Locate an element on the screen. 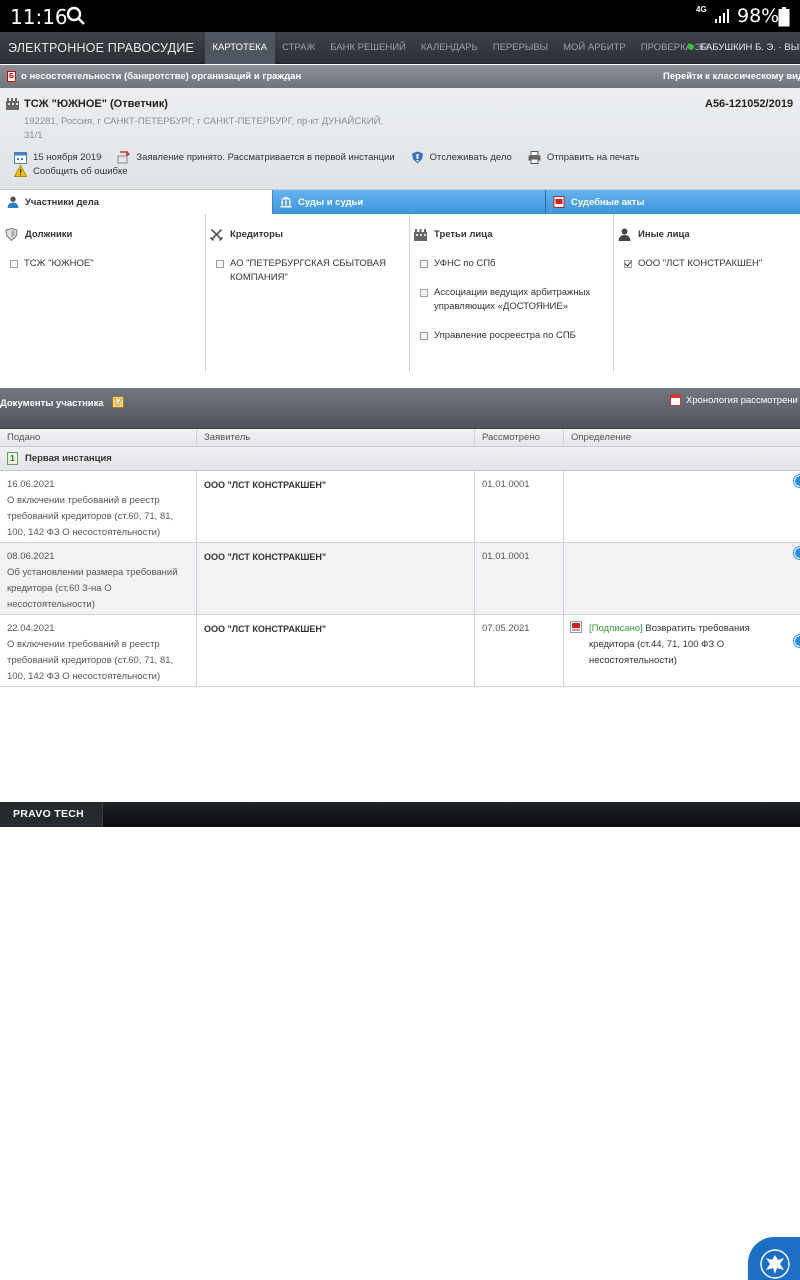 Image resolution: width=800 pixels, height=1280 pixels. list-item: УФНС по СПб is located at coordinates (510, 264).